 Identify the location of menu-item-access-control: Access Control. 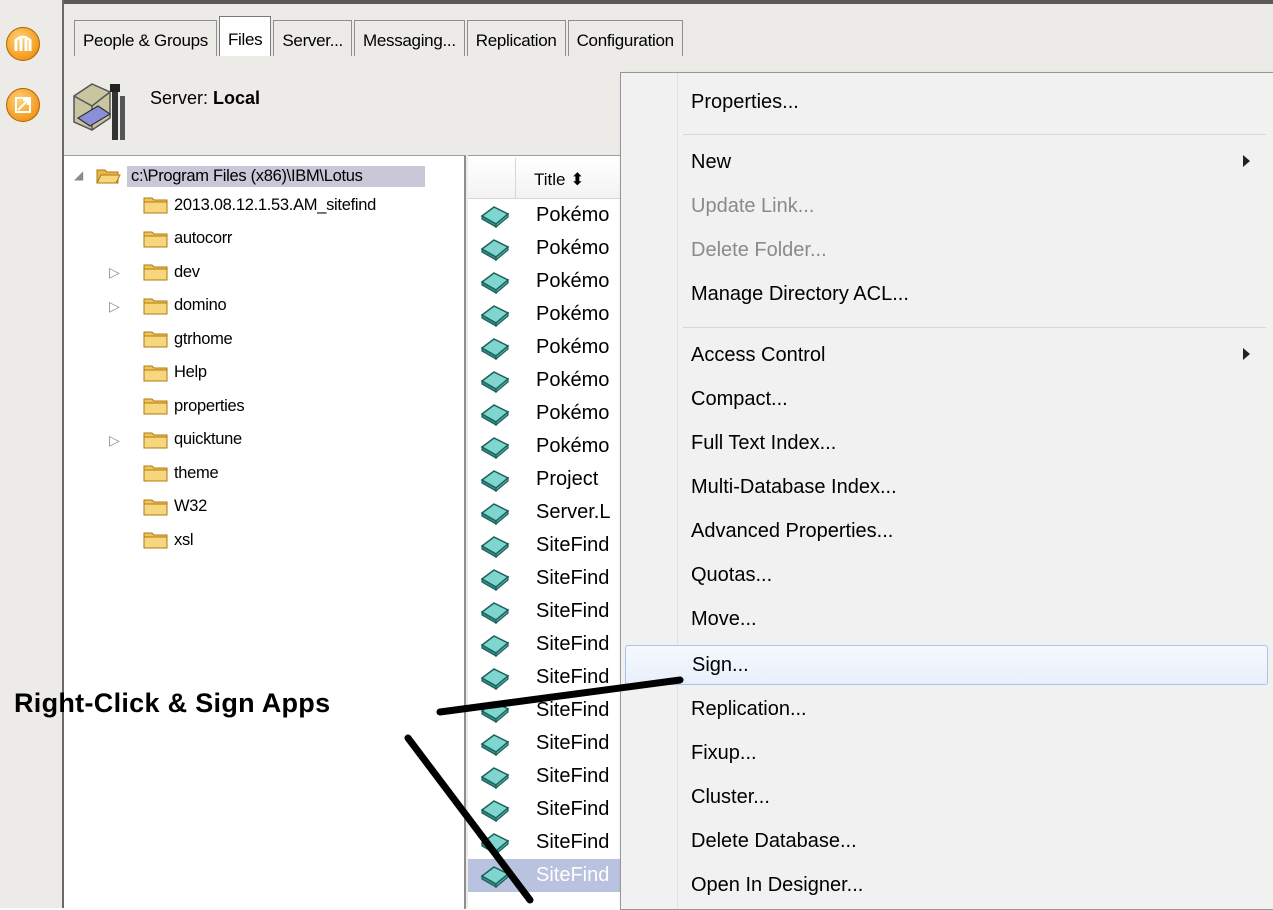
(945, 356).